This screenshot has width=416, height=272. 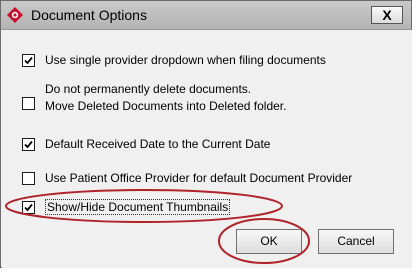 What do you see at coordinates (269, 241) in the screenshot?
I see `ok-button: OK` at bounding box center [269, 241].